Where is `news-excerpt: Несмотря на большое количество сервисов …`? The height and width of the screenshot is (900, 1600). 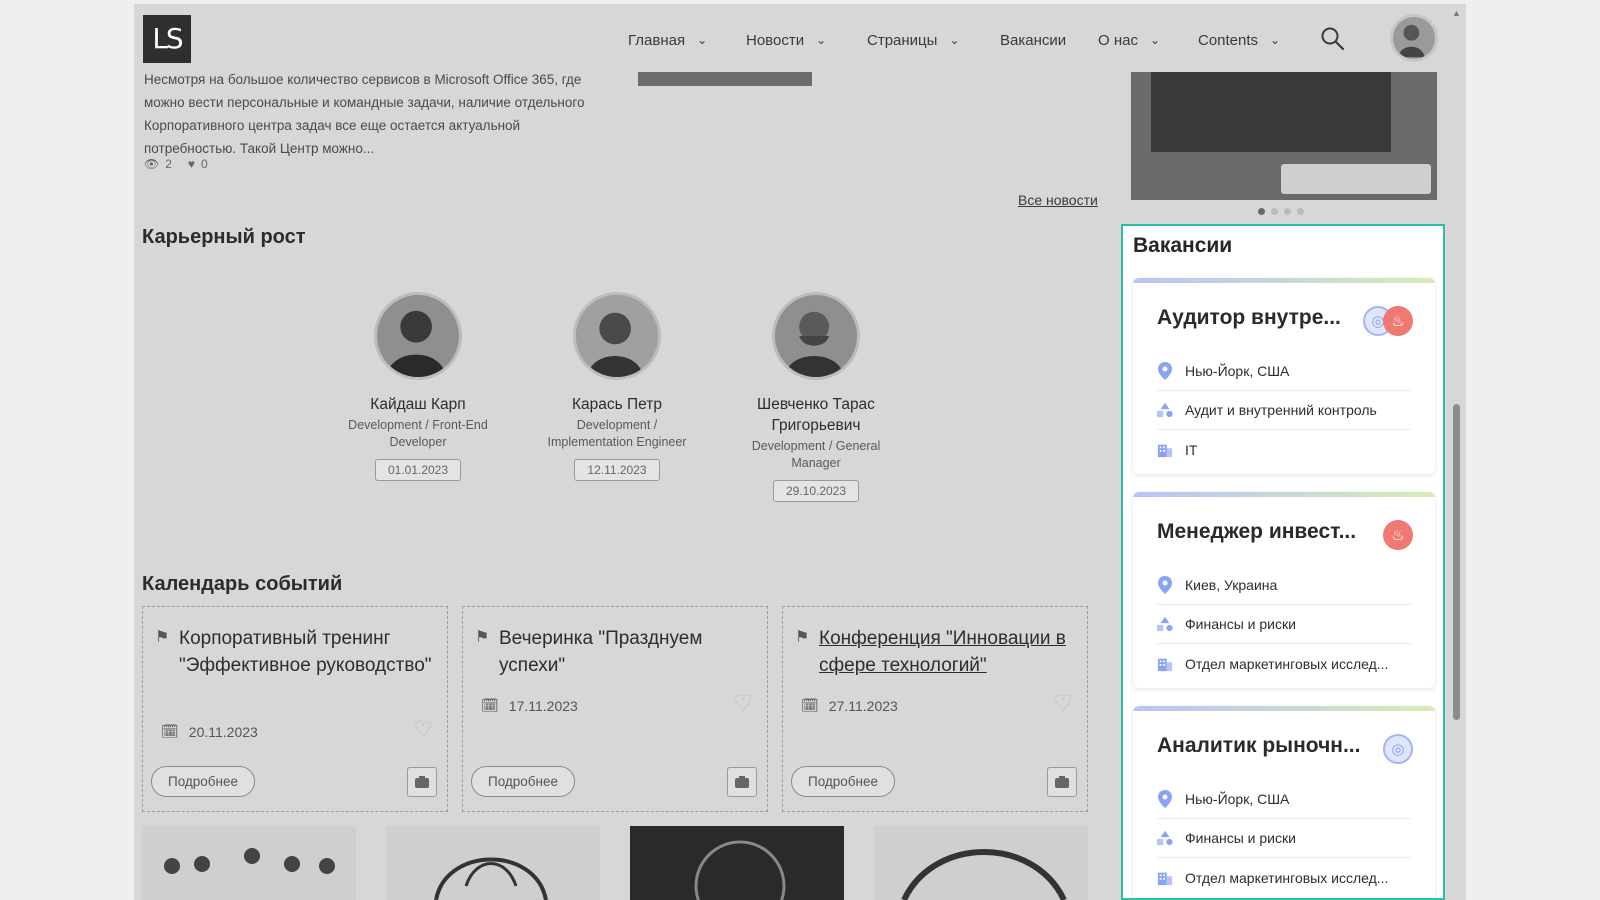
news-excerpt: Несмотря на большое количество сервисов … is located at coordinates (364, 114).